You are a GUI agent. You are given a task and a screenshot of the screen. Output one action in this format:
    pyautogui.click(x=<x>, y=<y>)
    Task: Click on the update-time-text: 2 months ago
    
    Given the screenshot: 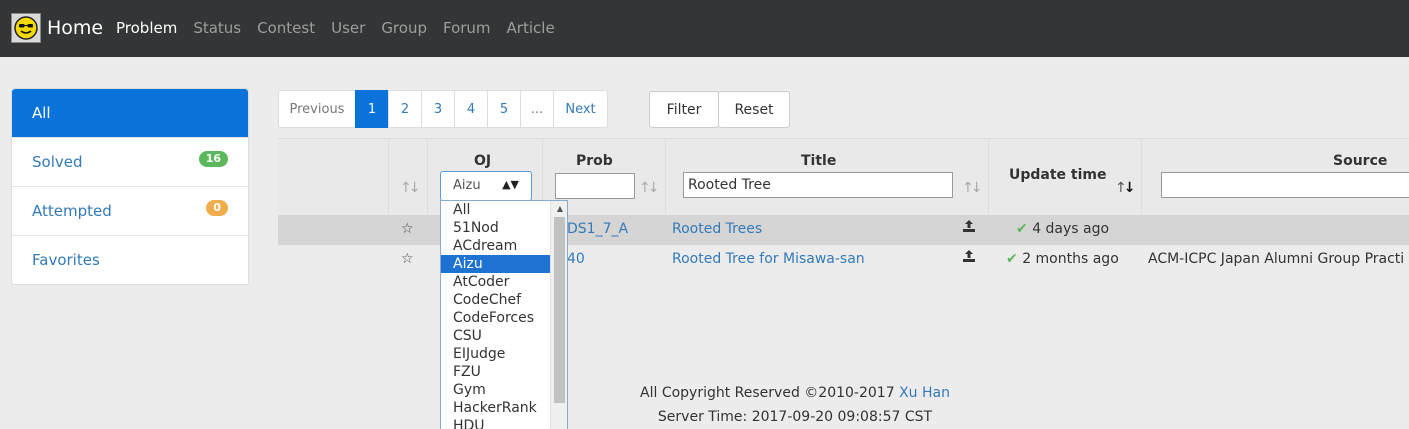 What is the action you would take?
    pyautogui.click(x=1070, y=259)
    